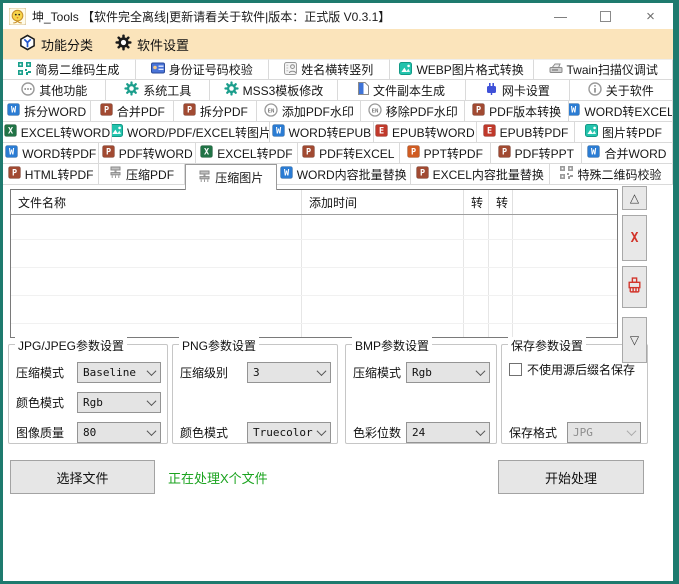 This screenshot has width=679, height=584. What do you see at coordinates (571, 477) in the screenshot?
I see `start-process-button: 开始处理` at bounding box center [571, 477].